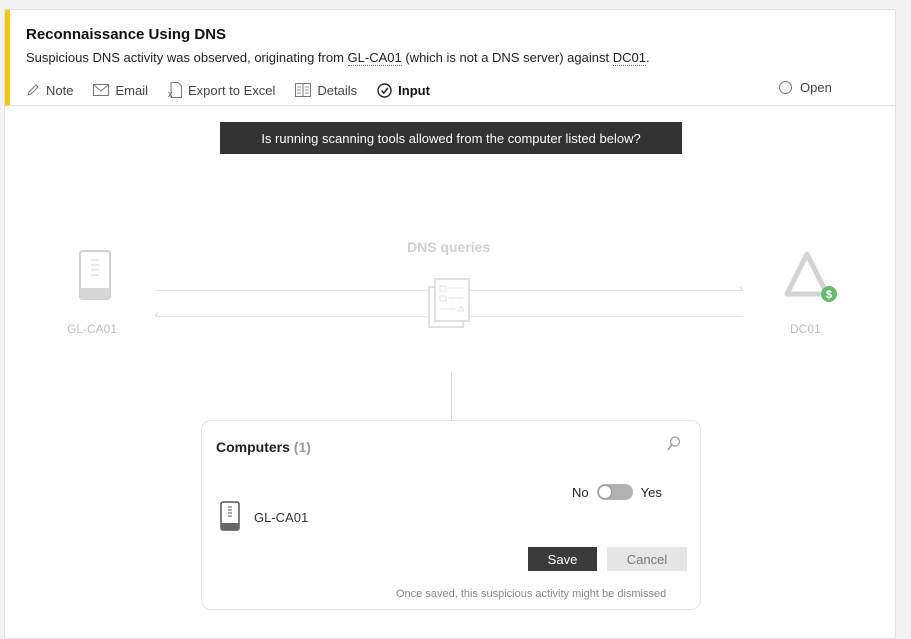 This screenshot has width=911, height=639. Describe the element at coordinates (302, 447) in the screenshot. I see `panel-count: (1)` at that location.